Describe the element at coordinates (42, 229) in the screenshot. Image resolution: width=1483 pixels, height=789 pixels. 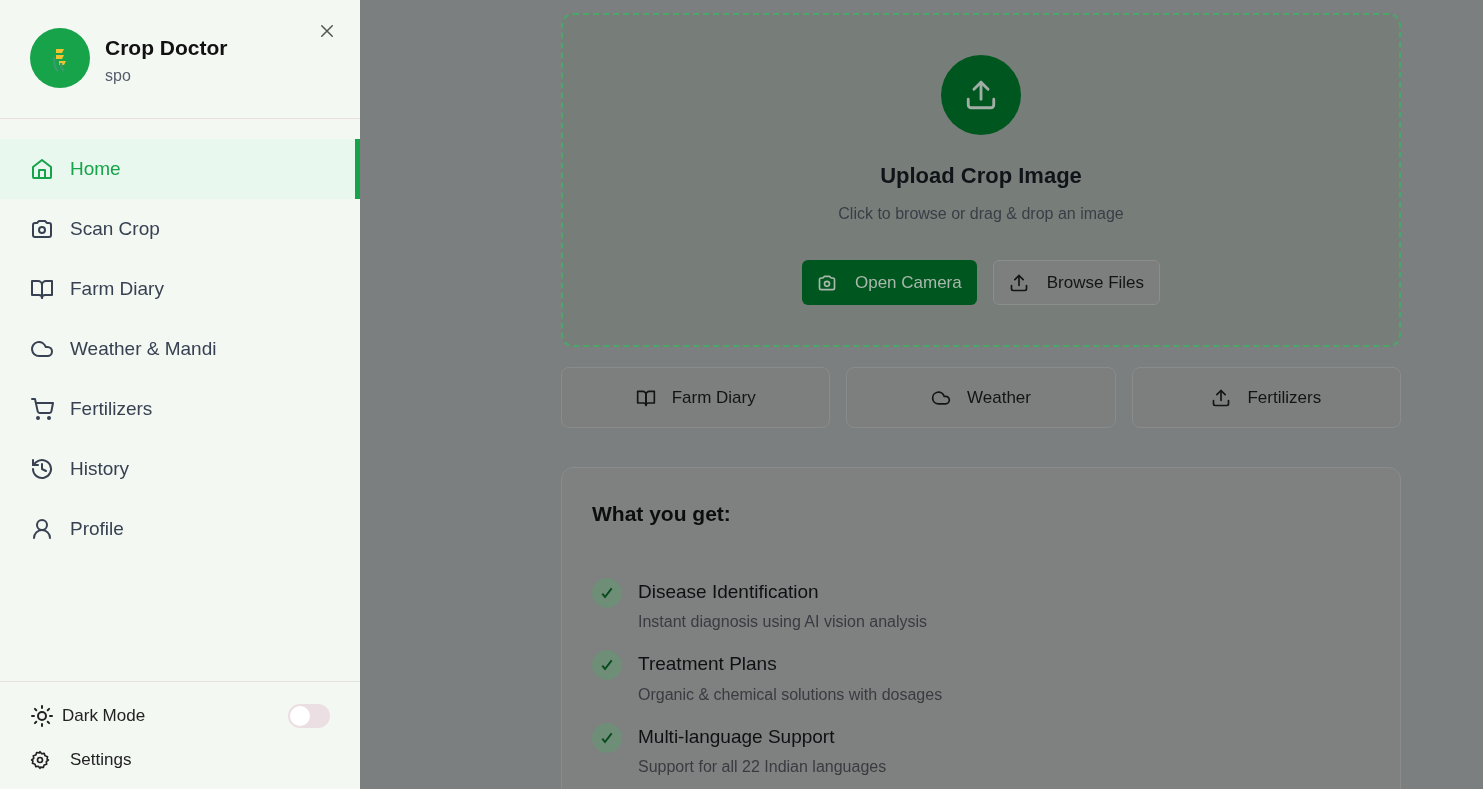
I see `camera-icon` at that location.